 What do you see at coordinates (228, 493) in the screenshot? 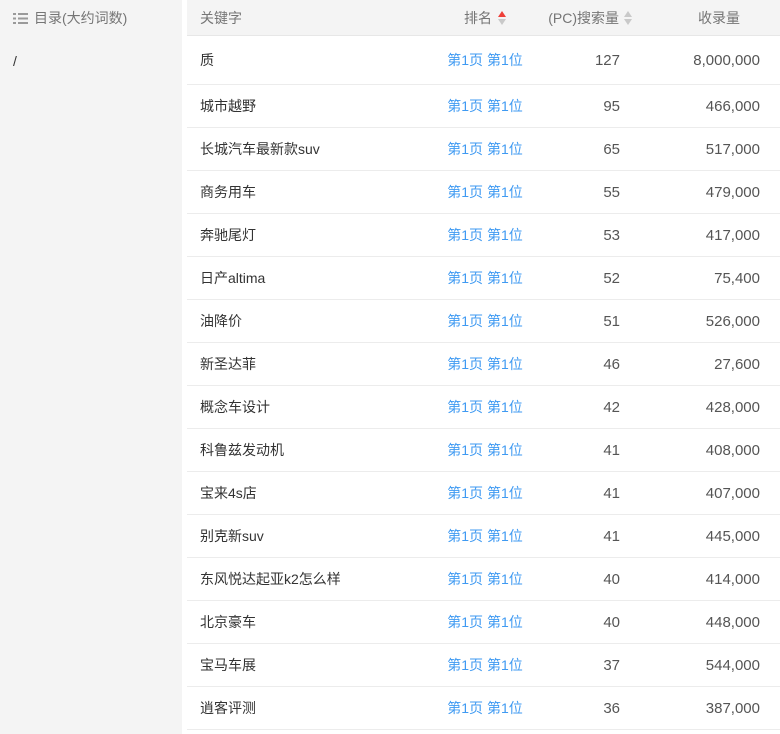
I see `keyword-cell: 宝来4s店` at bounding box center [228, 493].